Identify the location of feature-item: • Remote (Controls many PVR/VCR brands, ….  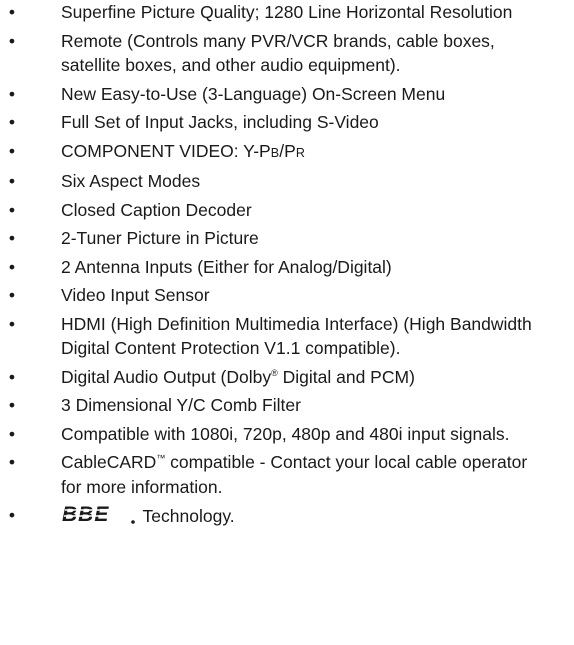
(287, 53).